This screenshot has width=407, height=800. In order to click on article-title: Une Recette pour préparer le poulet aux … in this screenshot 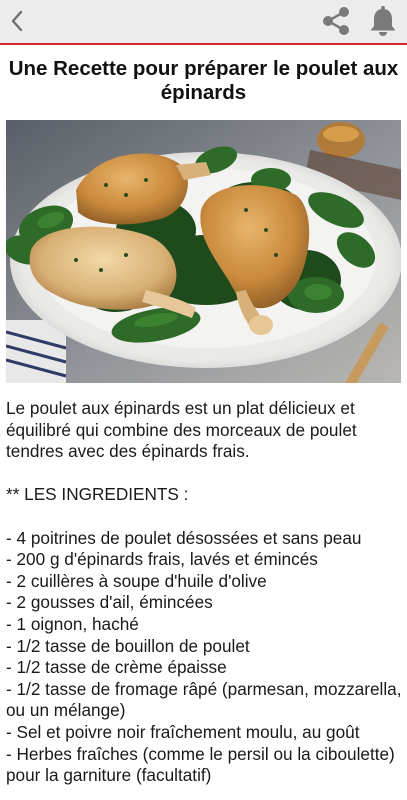, I will do `click(203, 80)`.